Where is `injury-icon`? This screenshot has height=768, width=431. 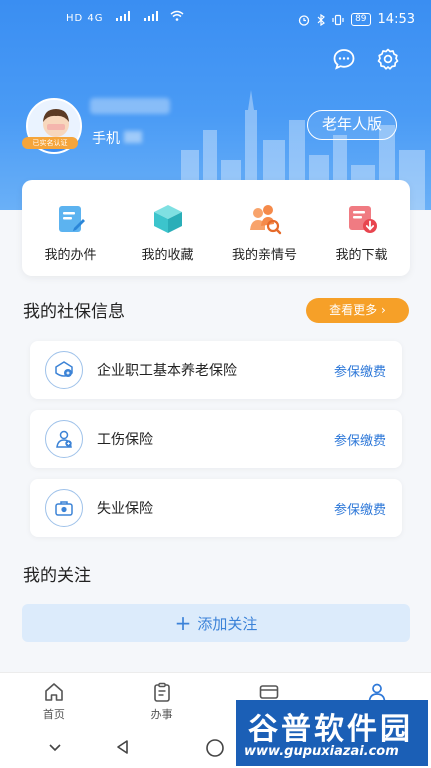
injury-icon is located at coordinates (64, 439).